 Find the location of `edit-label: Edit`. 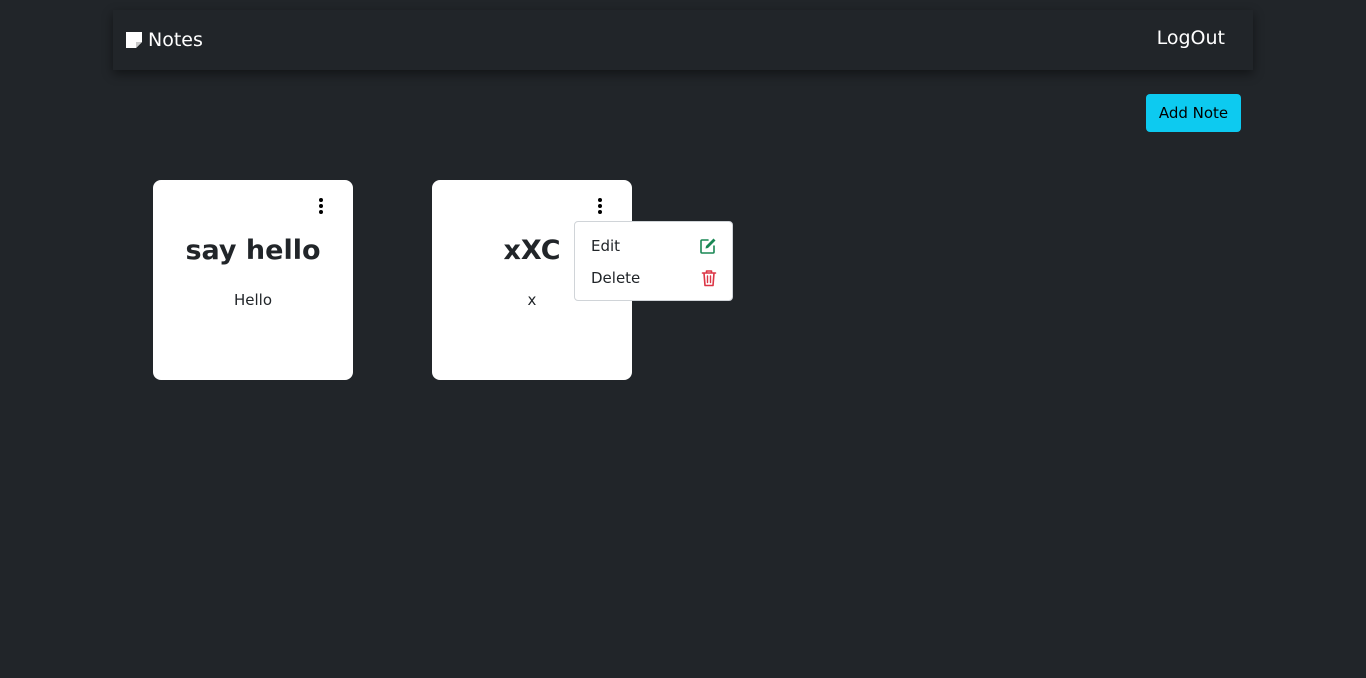

edit-label: Edit is located at coordinates (606, 246).